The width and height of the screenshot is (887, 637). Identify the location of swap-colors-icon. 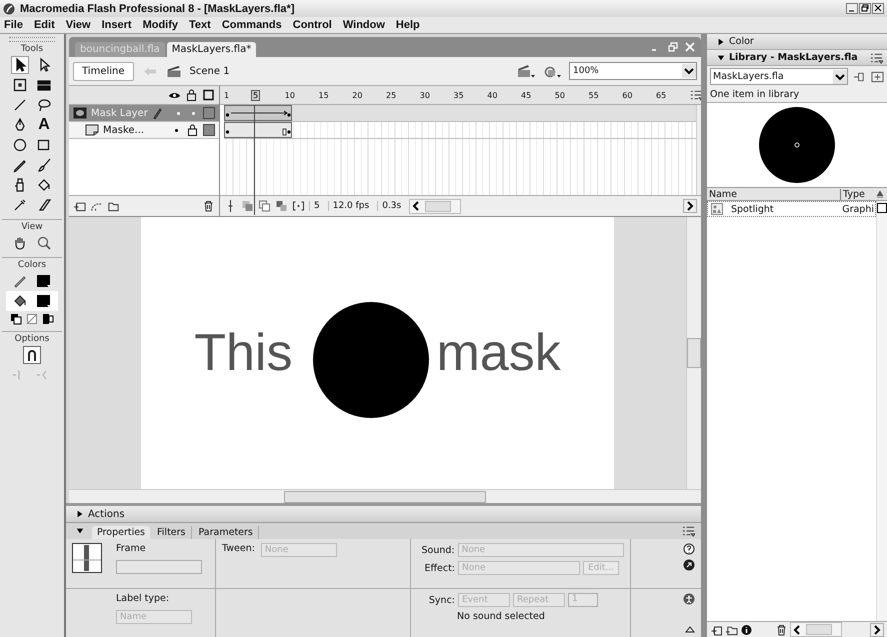
(48, 319).